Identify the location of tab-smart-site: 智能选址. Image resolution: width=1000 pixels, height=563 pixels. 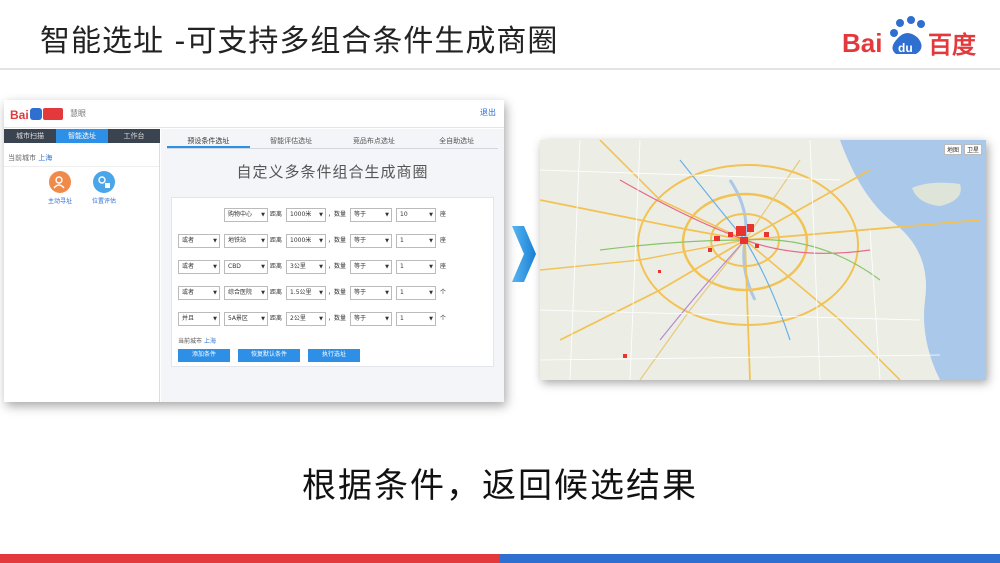
(82, 136).